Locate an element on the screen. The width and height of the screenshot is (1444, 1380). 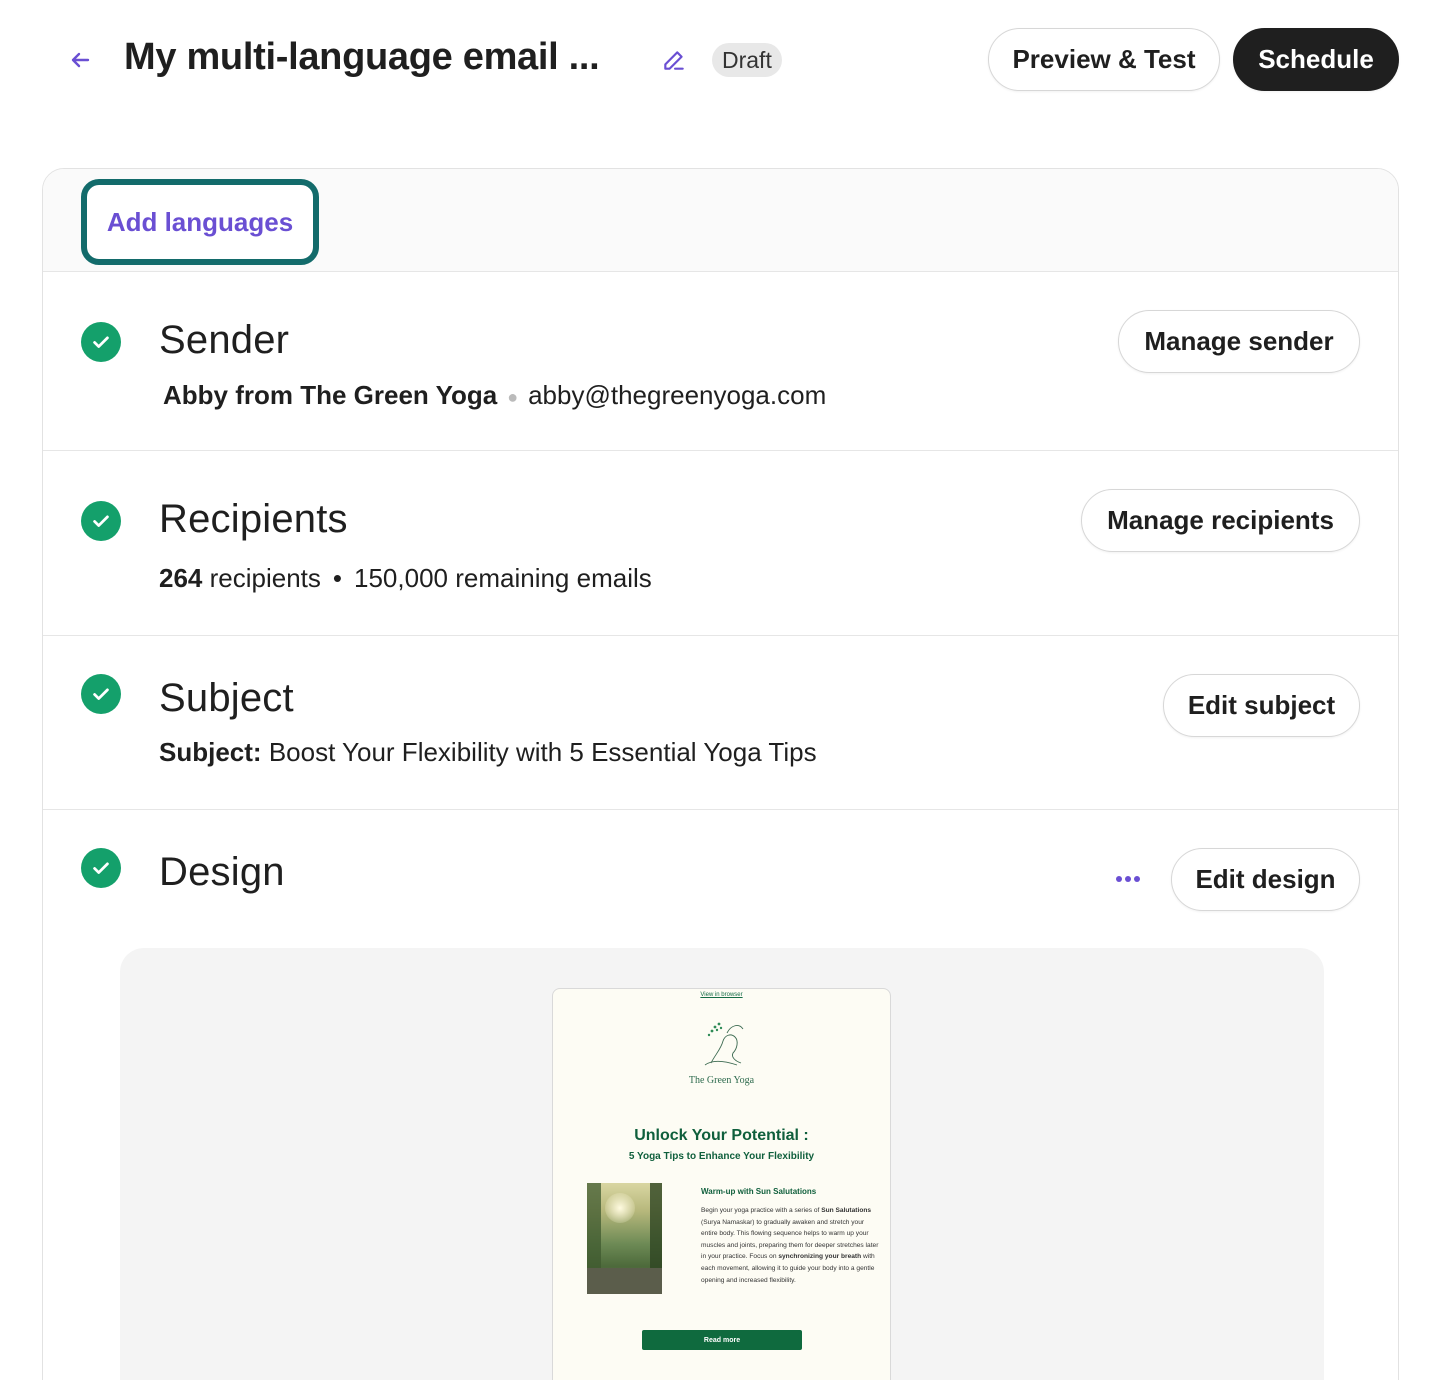
recipients-details: 264 recipients • 150,000 remaining emails is located at coordinates (405, 578).